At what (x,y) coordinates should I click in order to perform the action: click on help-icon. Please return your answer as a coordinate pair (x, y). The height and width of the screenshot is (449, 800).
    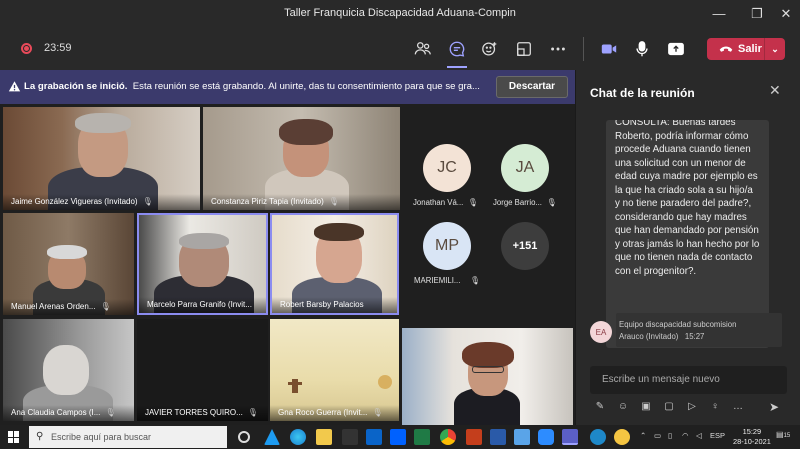
    Looking at the image, I should click on (598, 437).